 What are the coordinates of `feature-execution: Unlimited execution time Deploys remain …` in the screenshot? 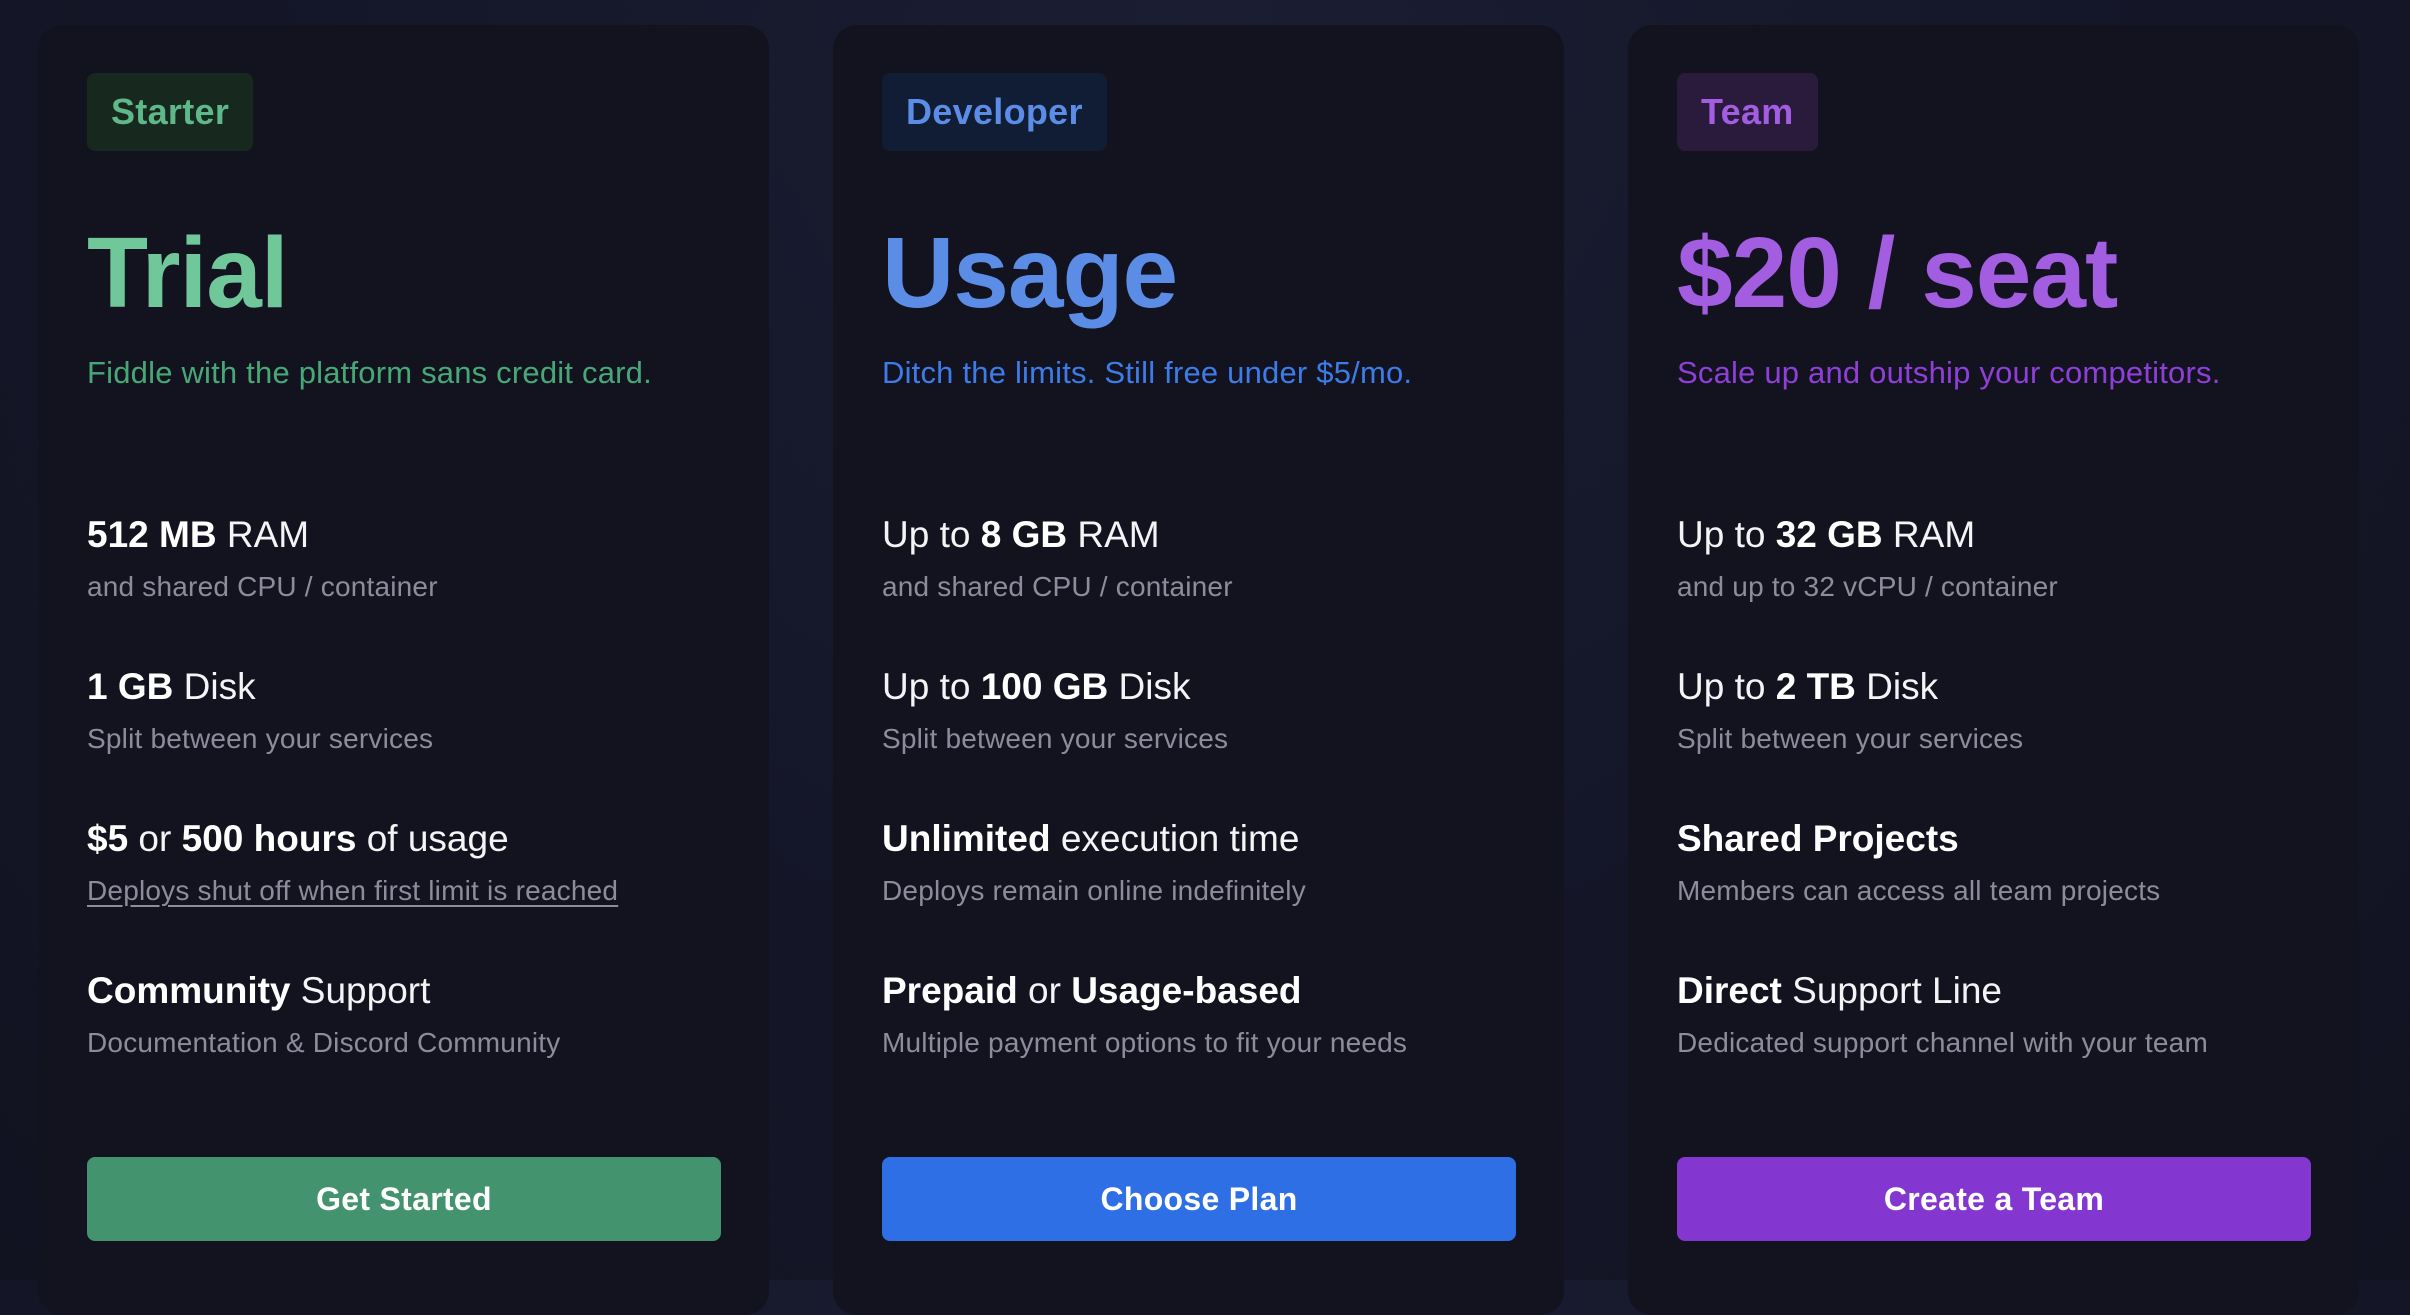 It's located at (1199, 893).